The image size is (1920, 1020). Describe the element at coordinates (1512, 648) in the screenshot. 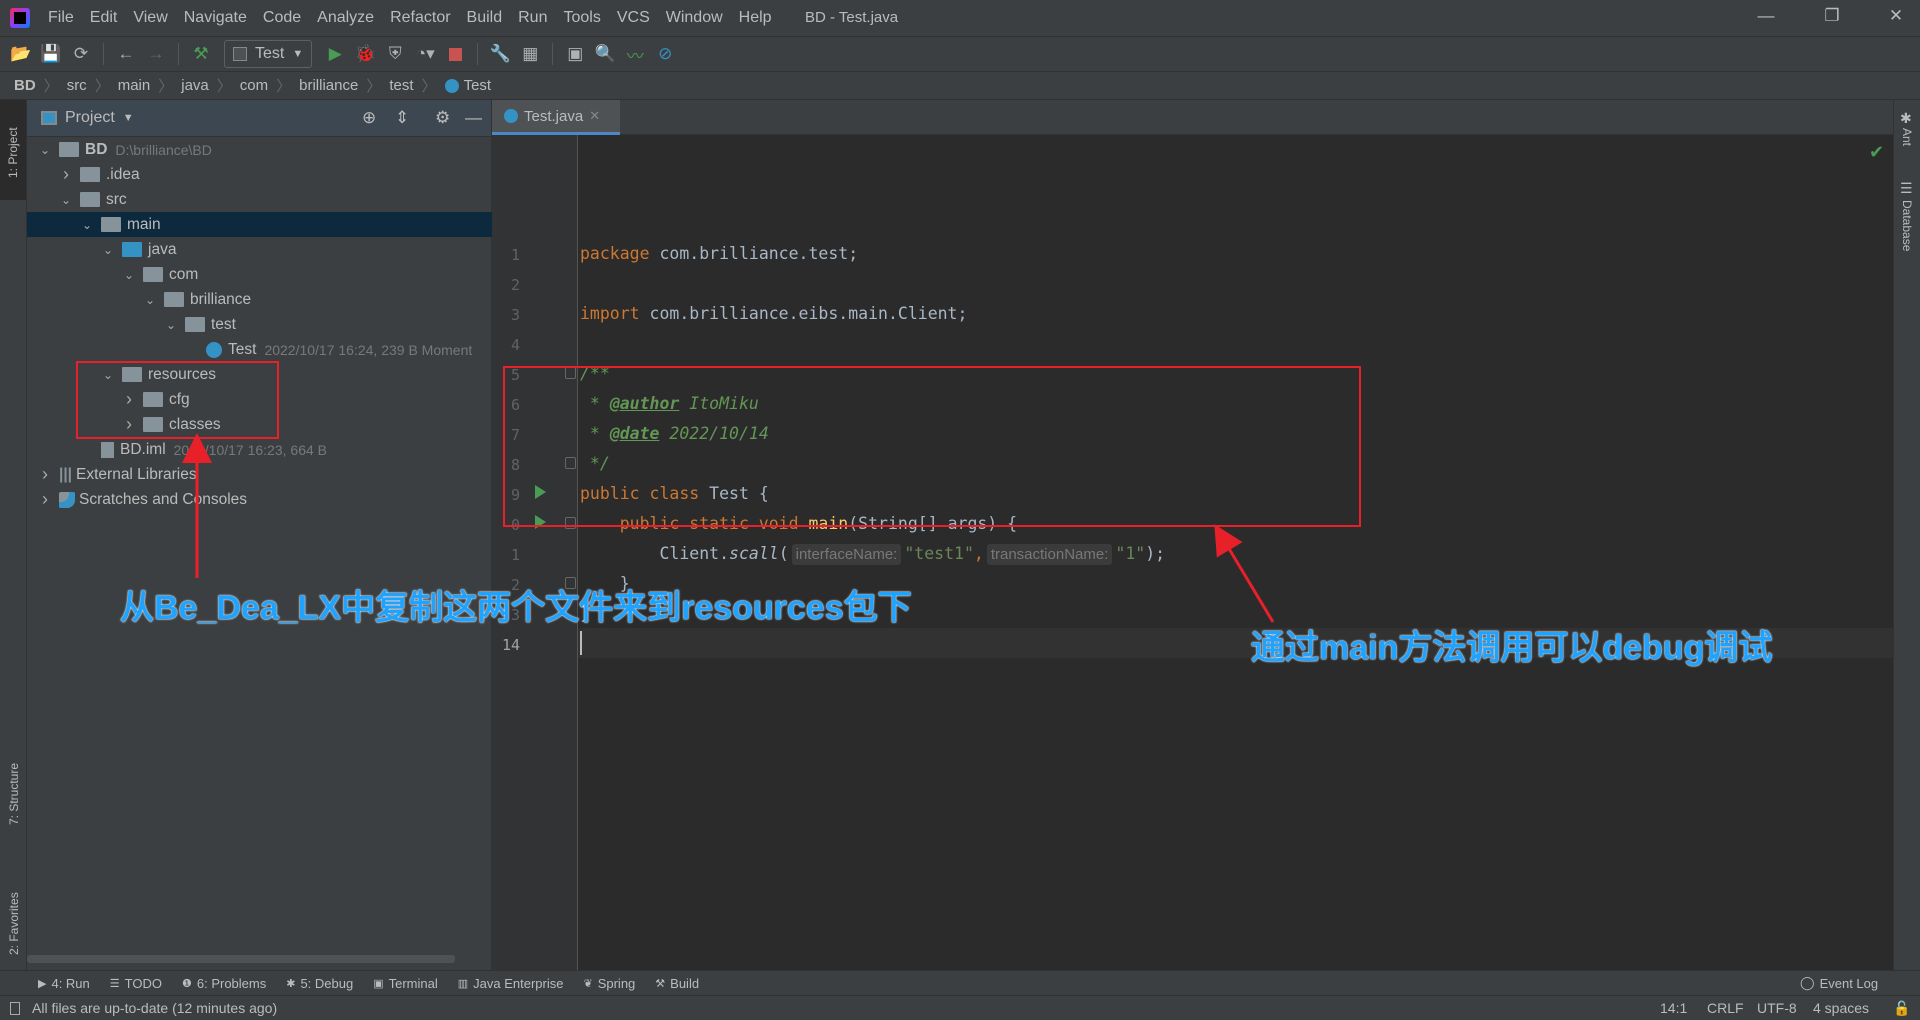

I see `annotation-debug-main: 通过main方法调用可以debug调试` at that location.